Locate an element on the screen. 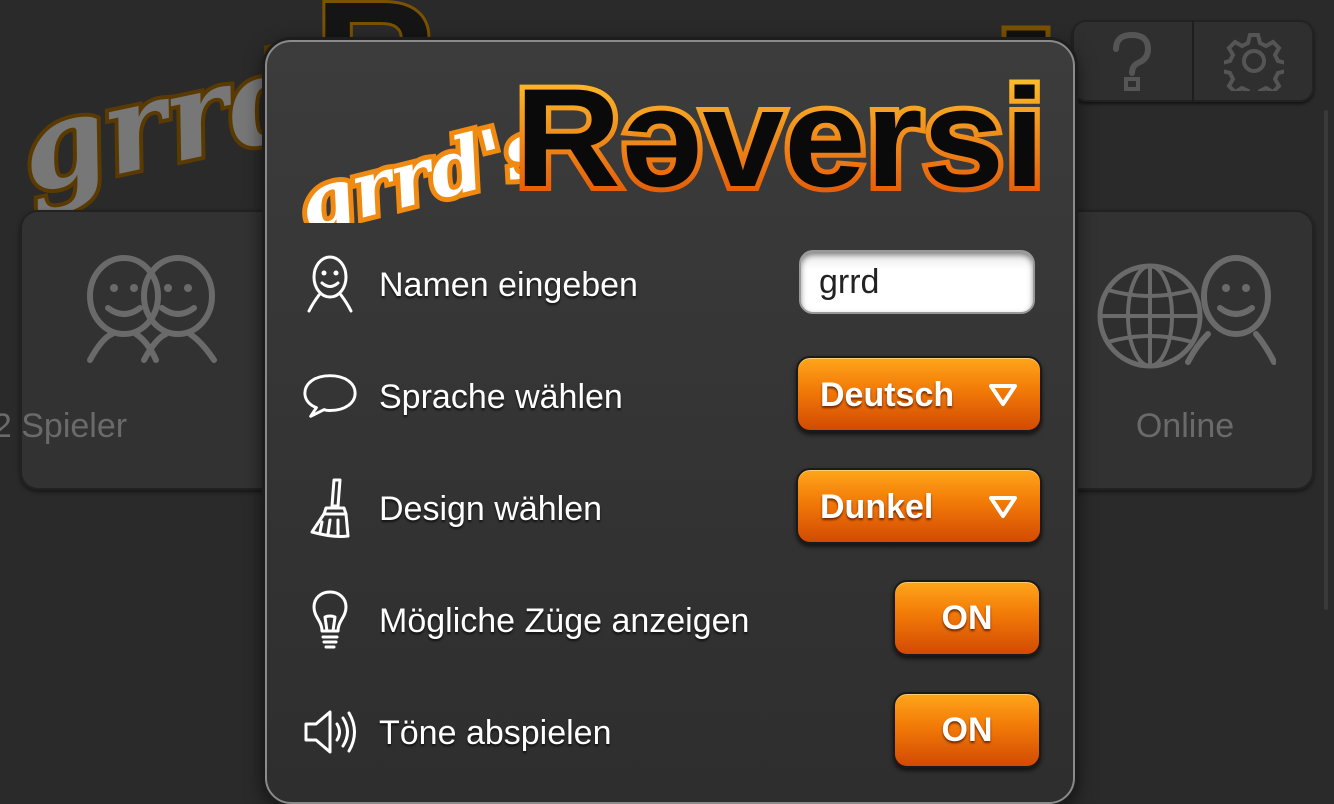 The height and width of the screenshot is (804, 1334). design-value: Dunkel is located at coordinates (877, 507).